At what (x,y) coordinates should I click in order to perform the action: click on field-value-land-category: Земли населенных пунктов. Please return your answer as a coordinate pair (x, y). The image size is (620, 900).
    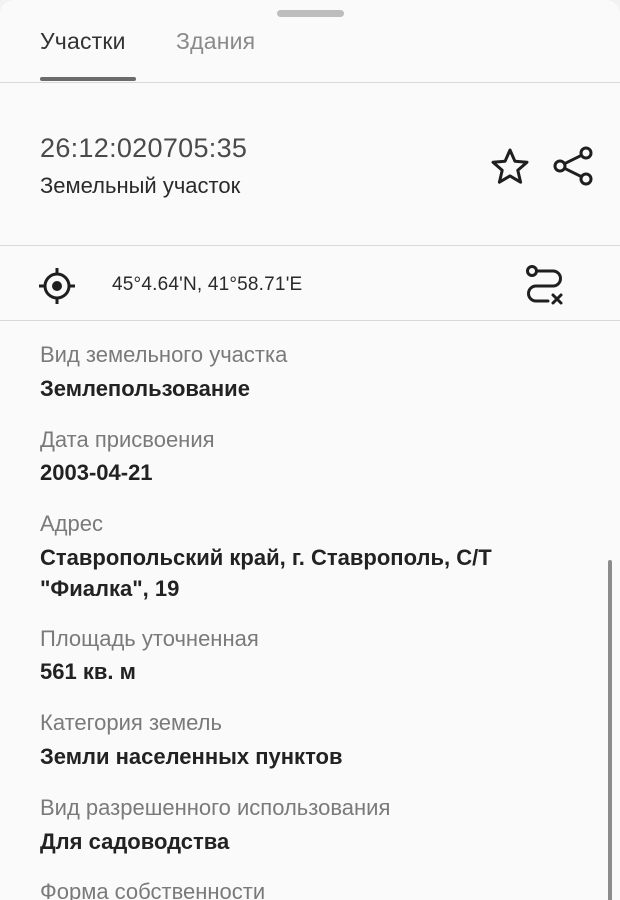
    Looking at the image, I should click on (191, 756).